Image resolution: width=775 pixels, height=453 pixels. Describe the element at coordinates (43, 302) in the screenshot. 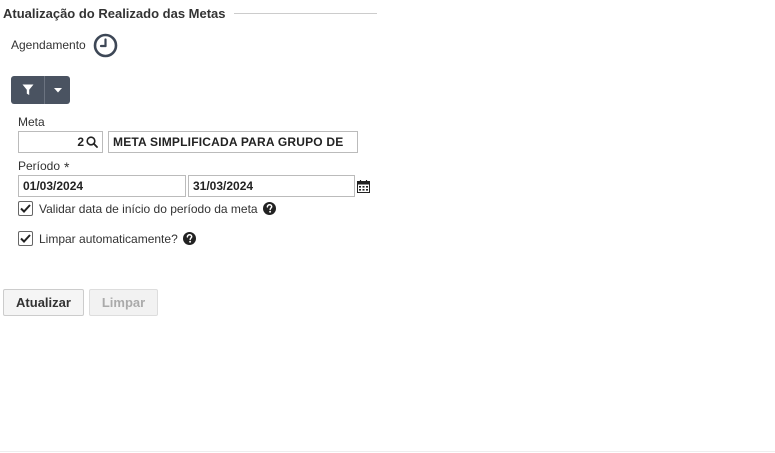

I see `atualizar-button: Atualizar` at that location.